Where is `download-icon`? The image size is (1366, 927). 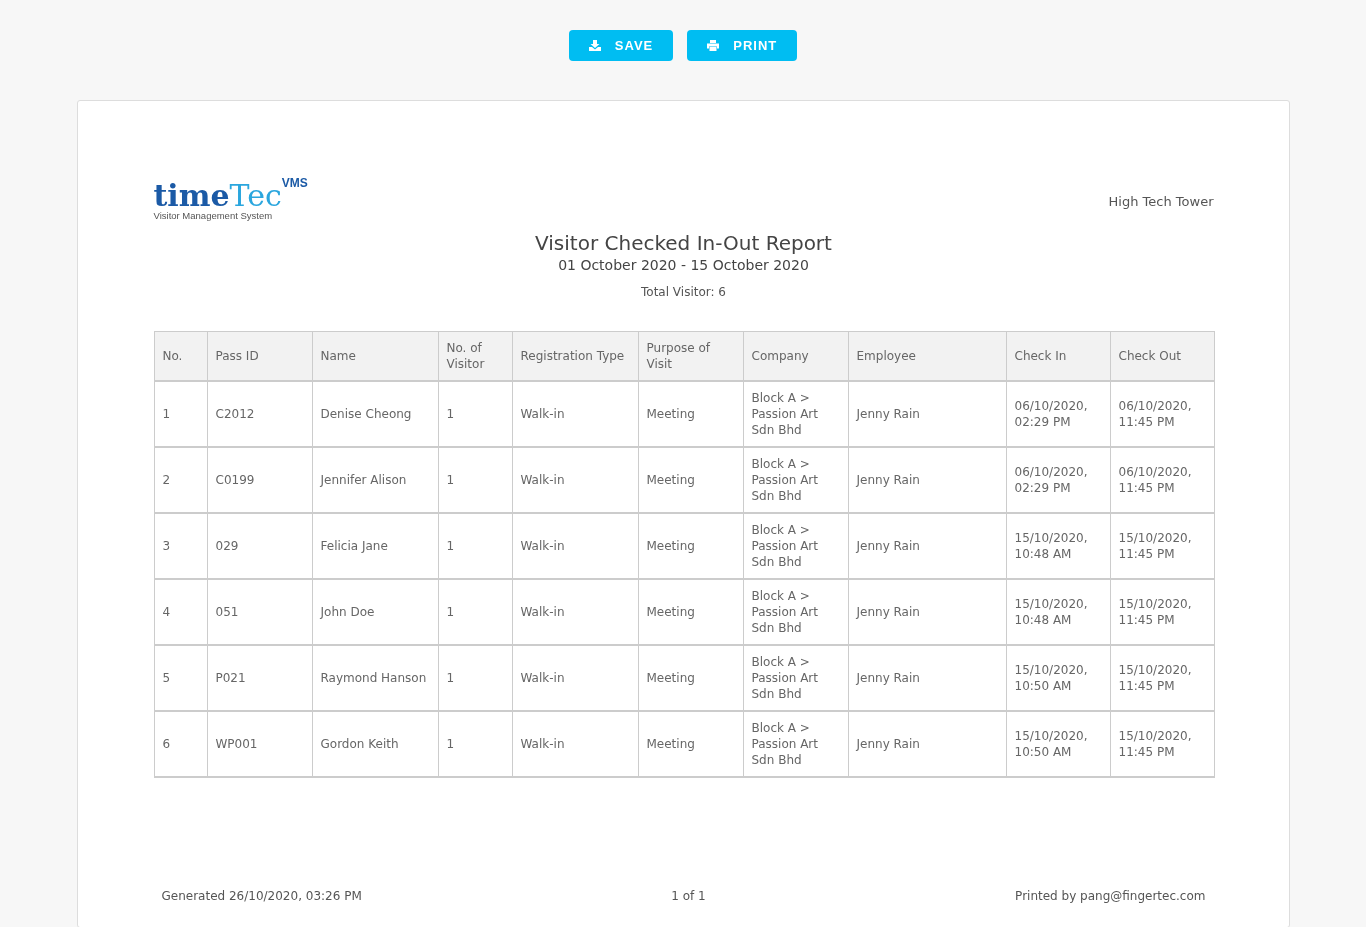 download-icon is located at coordinates (594, 45).